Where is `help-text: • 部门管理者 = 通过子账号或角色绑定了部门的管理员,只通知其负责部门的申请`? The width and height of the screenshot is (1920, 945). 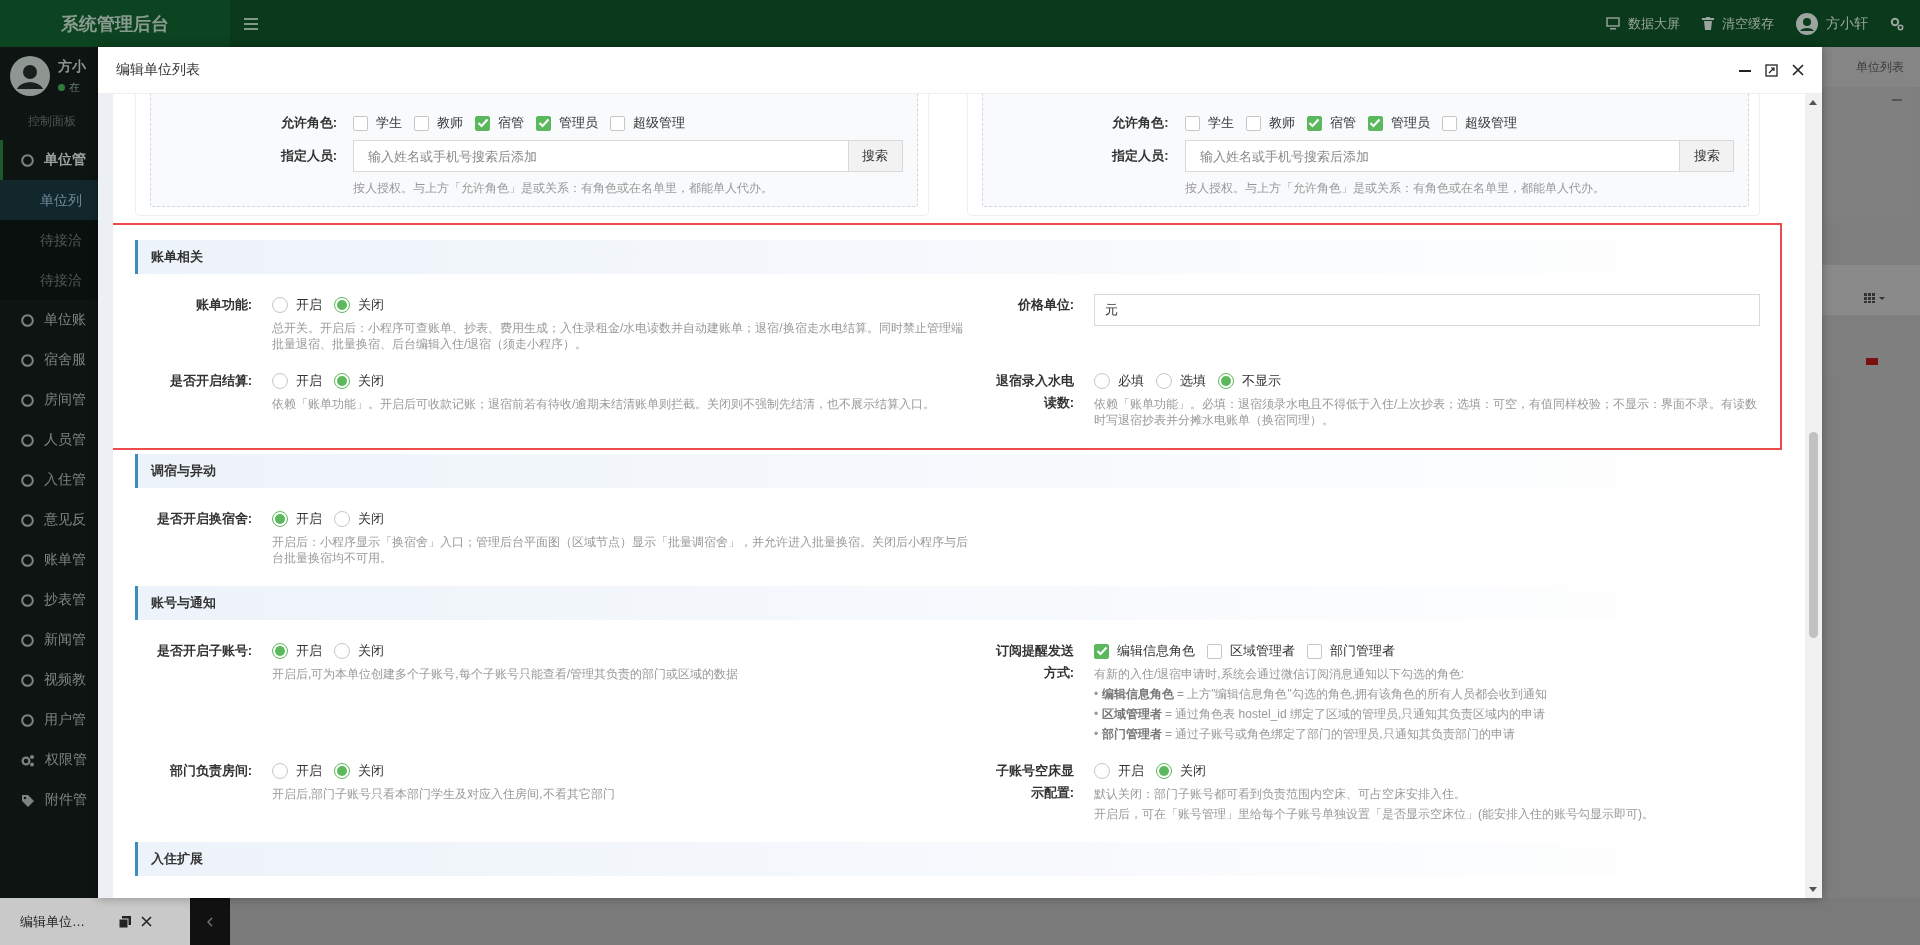
help-text: • 部门管理者 = 通过子账号或角色绑定了部门的管理员,只通知其负责部门的申请 is located at coordinates (1305, 734).